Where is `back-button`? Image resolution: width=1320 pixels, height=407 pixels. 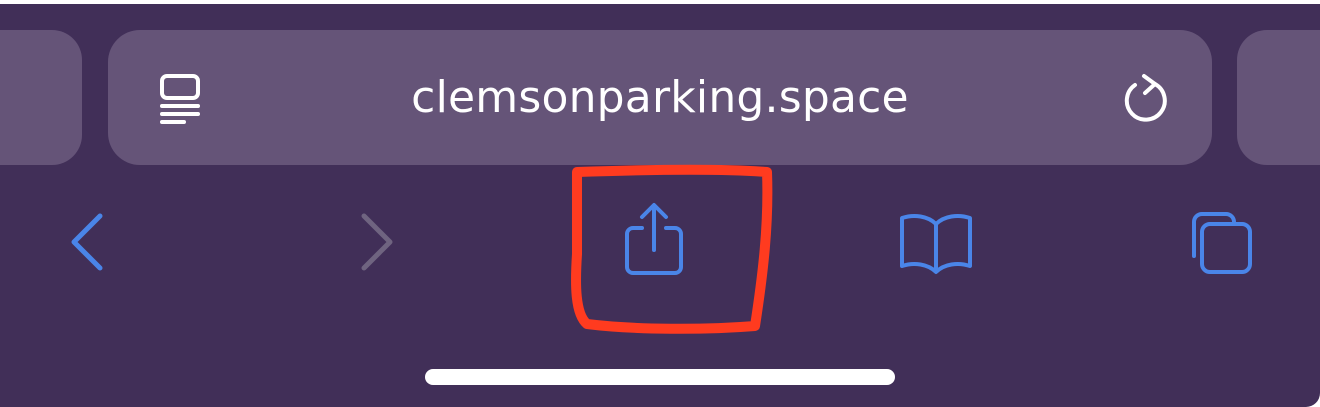
back-button is located at coordinates (88, 244).